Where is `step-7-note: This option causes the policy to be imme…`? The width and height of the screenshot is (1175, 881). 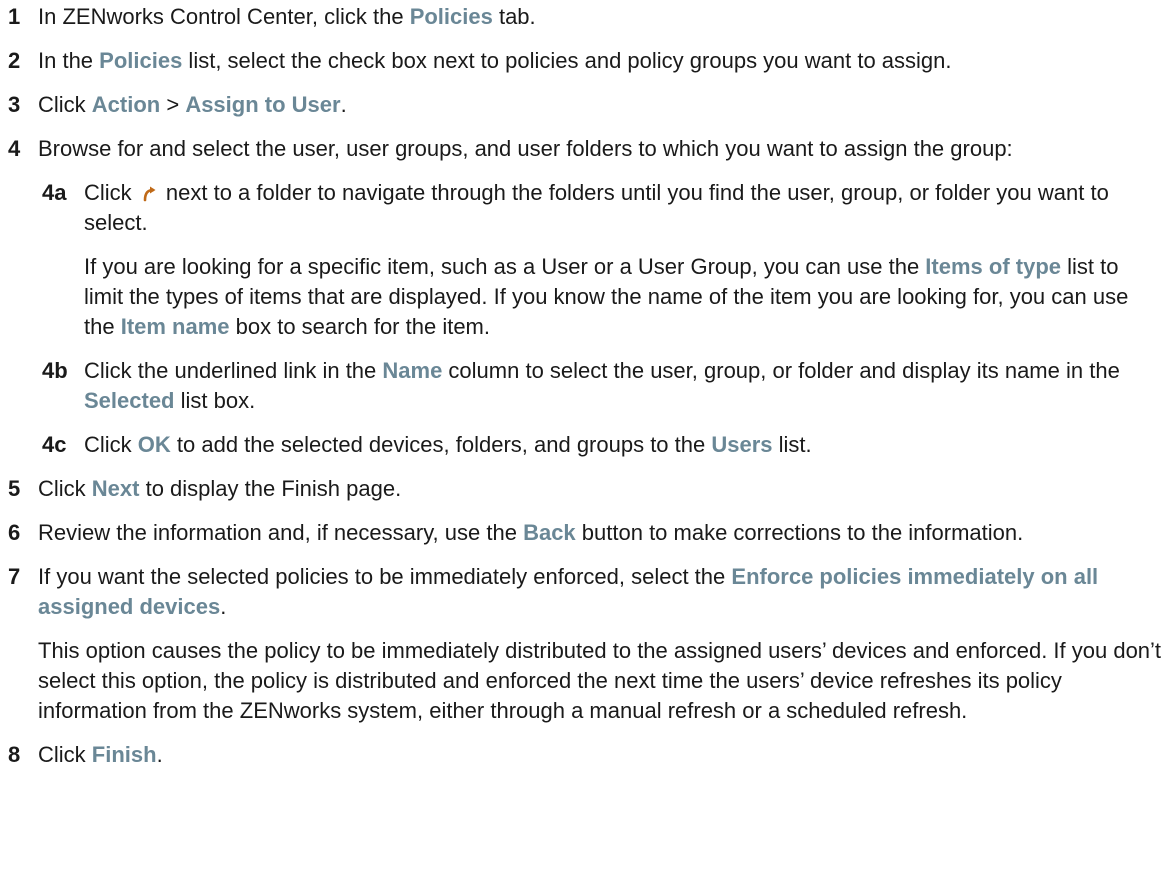 step-7-note: This option causes the policy to be imme… is located at coordinates (585, 681).